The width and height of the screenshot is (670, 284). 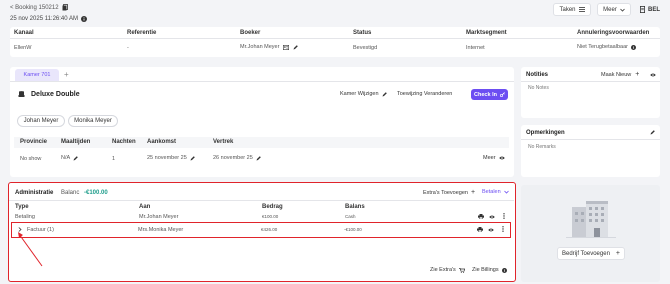 I want to click on row-type: Betaling, so click(x=25, y=217).